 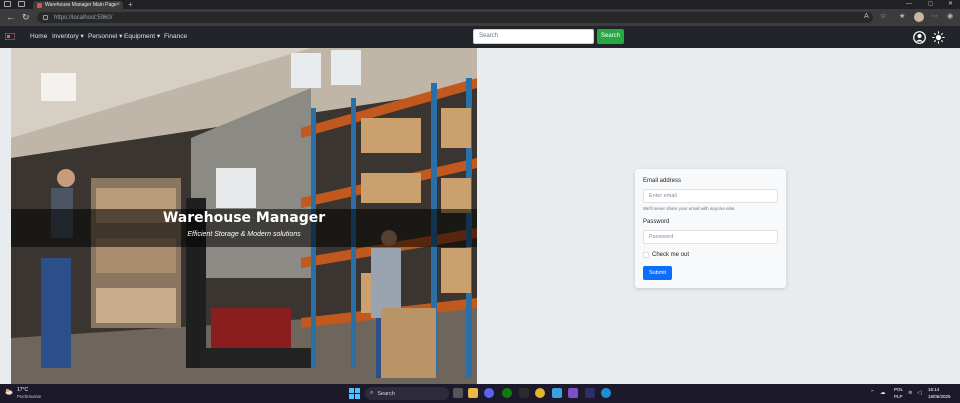 I want to click on lock-icon, so click(x=45, y=17).